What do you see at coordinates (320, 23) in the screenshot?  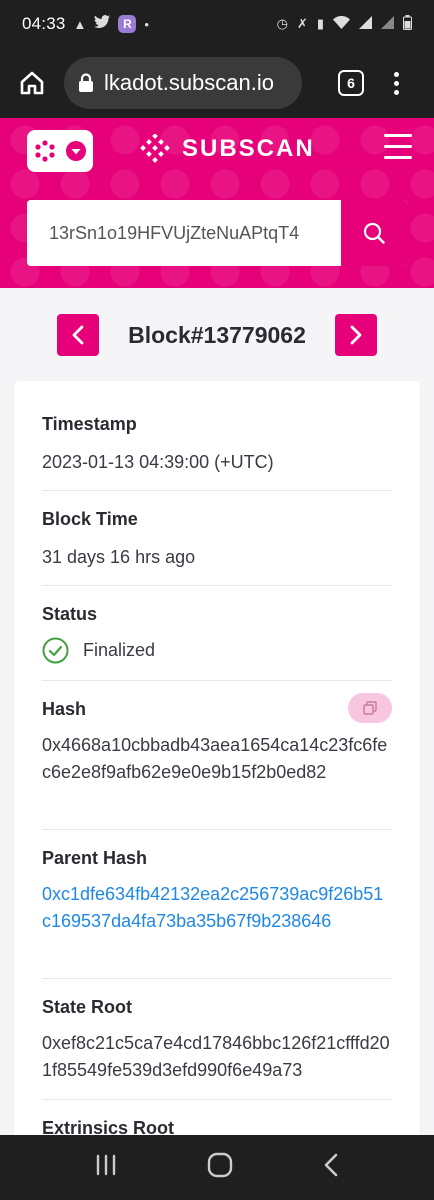 I see `battery-saver-icon: ▮` at bounding box center [320, 23].